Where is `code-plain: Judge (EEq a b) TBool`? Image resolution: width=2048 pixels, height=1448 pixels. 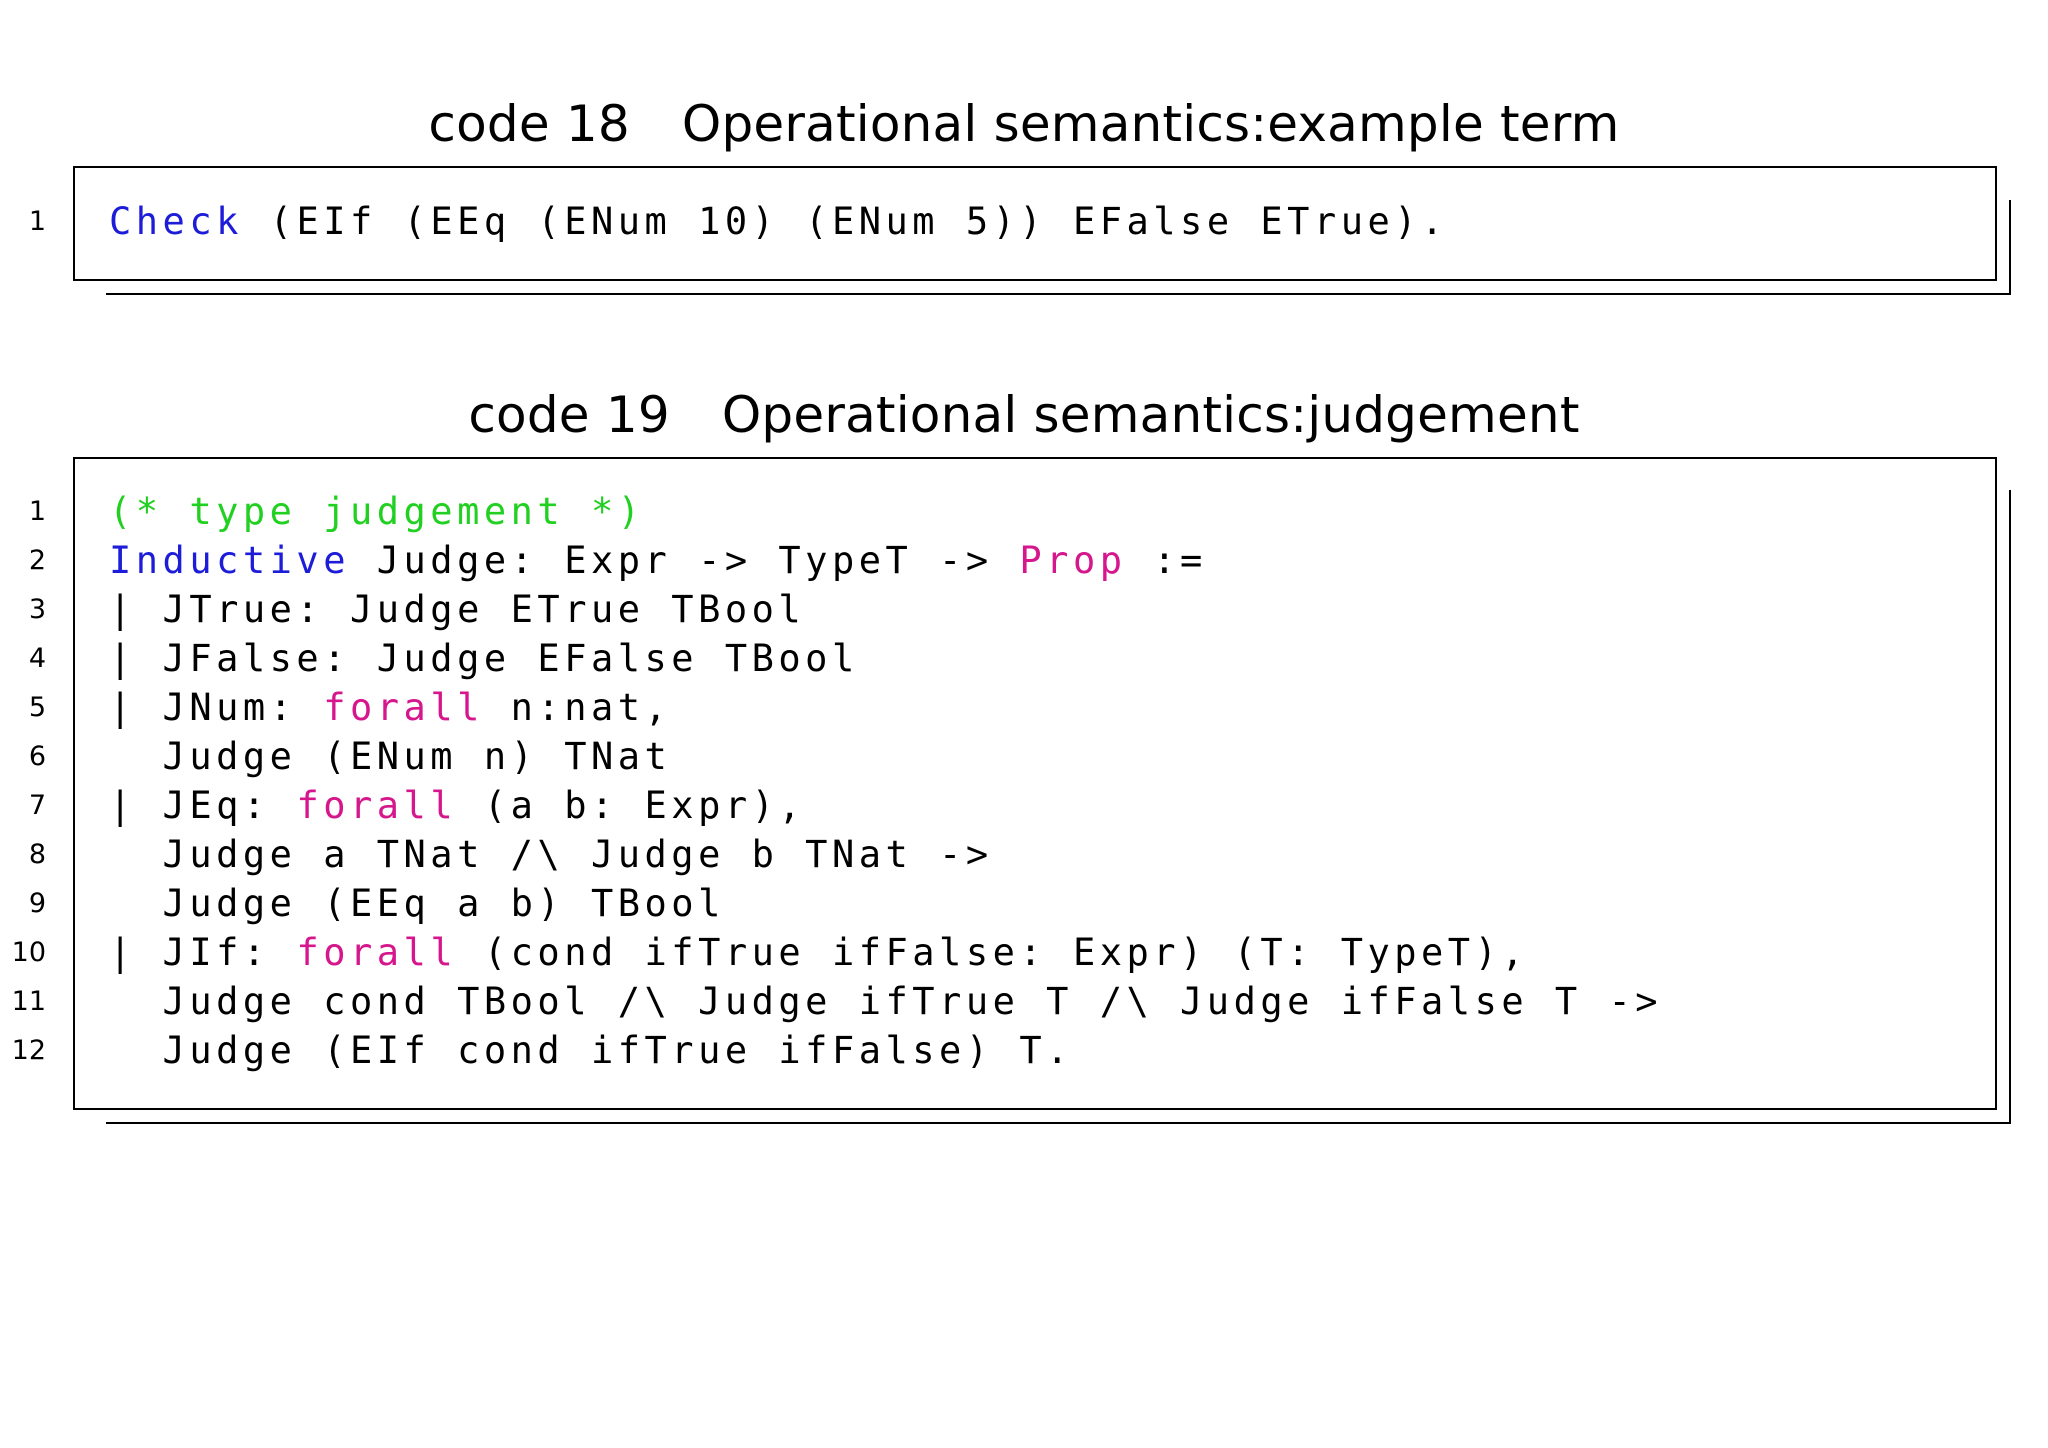 code-plain: Judge (EEq a b) TBool is located at coordinates (417, 903).